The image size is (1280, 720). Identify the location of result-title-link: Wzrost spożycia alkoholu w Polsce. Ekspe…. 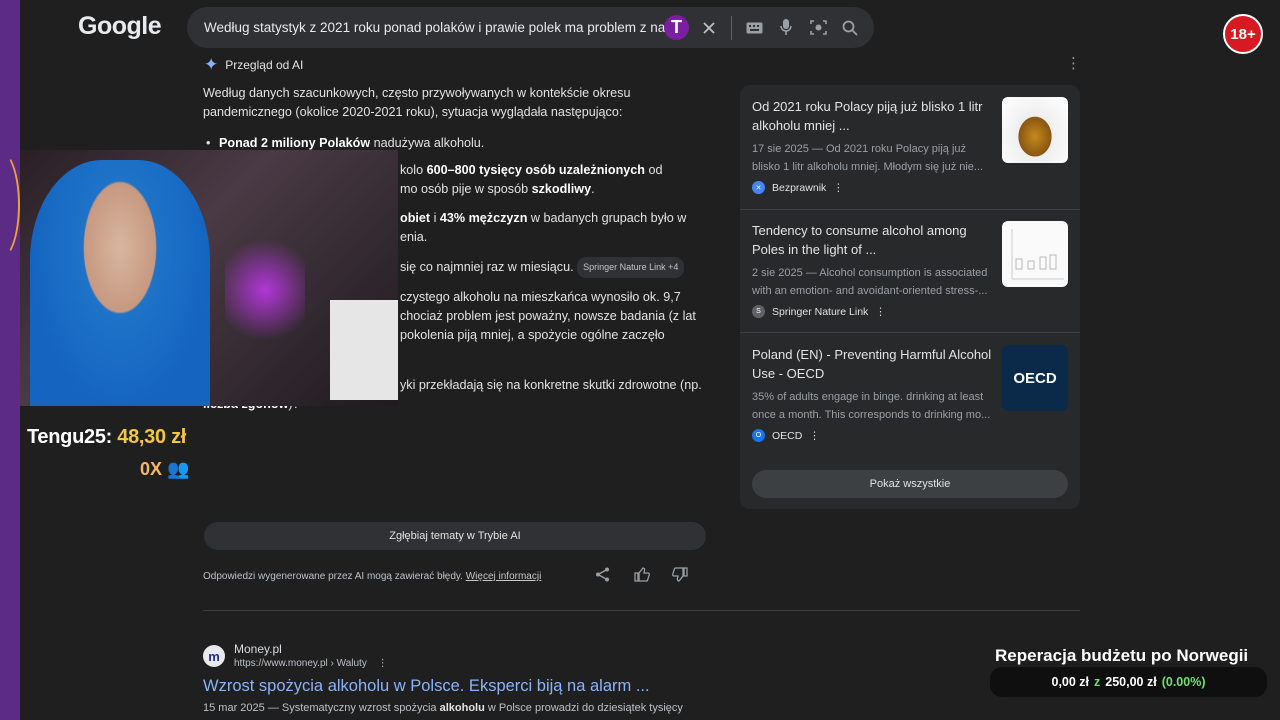
(426, 686).